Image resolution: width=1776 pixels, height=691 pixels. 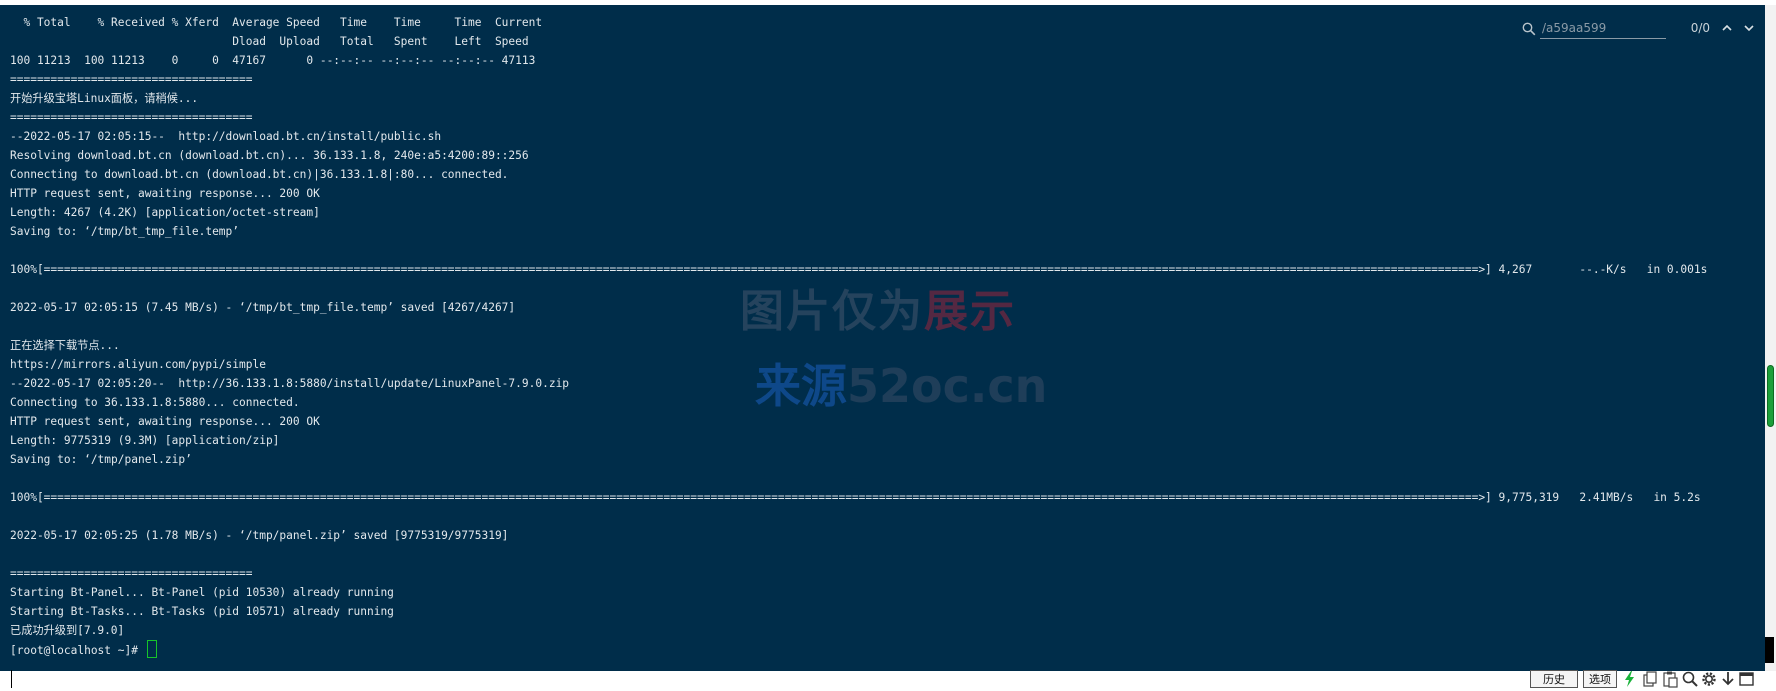 What do you see at coordinates (11, 679) in the screenshot?
I see `command-input-caret` at bounding box center [11, 679].